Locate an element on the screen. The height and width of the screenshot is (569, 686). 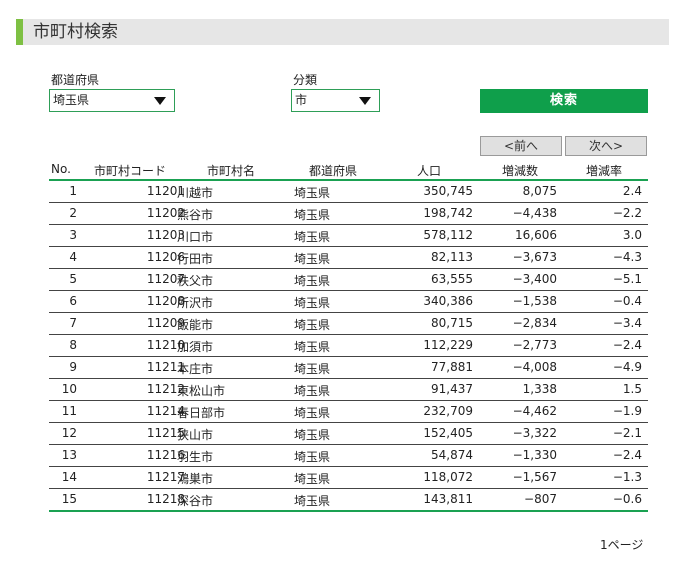
page-title: 市町村検索 is located at coordinates (342, 32).